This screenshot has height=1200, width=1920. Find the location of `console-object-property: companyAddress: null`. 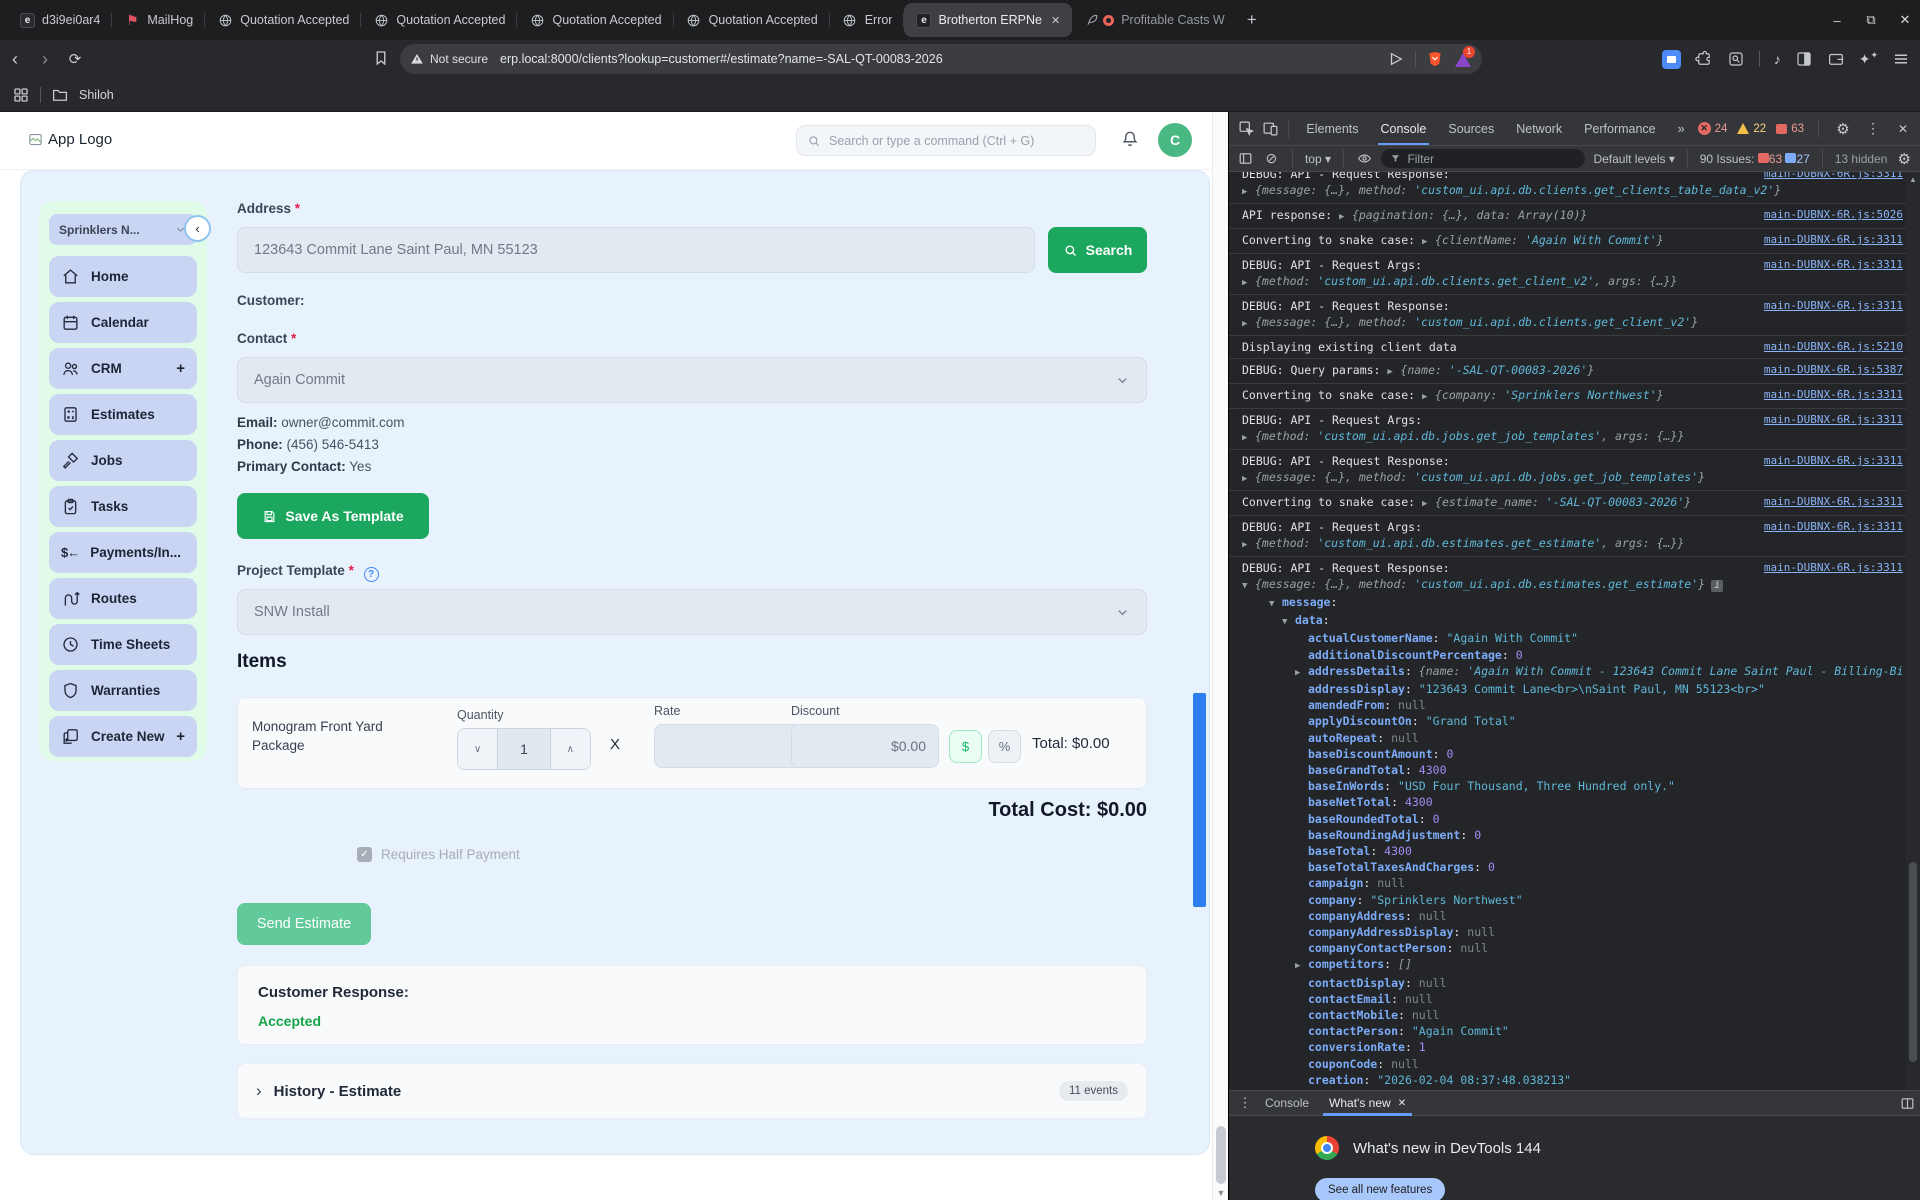

console-object-property: companyAddress: null is located at coordinates (1572, 916).